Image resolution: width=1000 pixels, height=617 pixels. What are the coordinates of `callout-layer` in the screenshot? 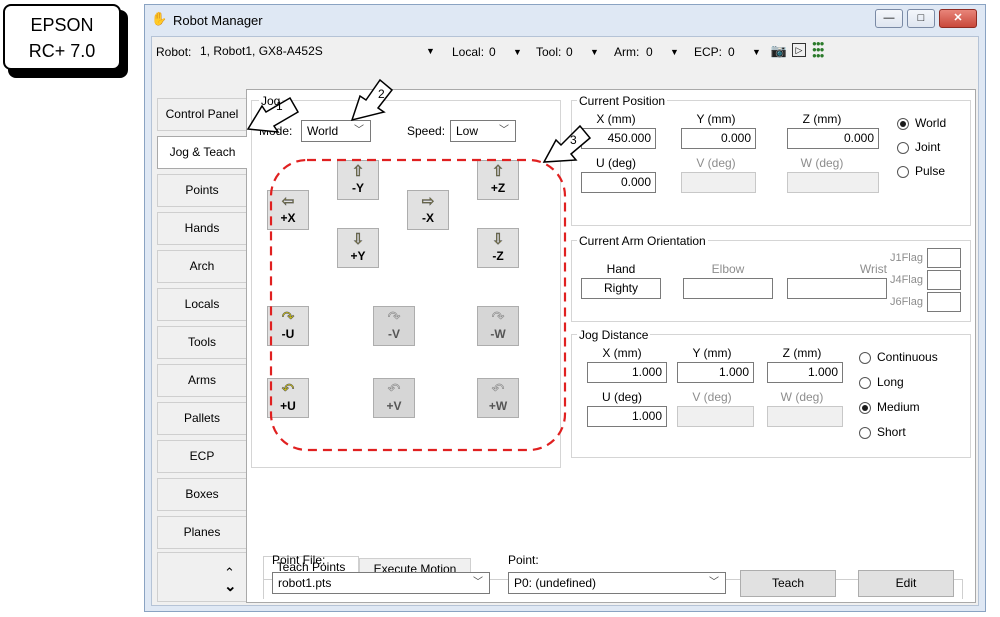 It's located at (419, 120).